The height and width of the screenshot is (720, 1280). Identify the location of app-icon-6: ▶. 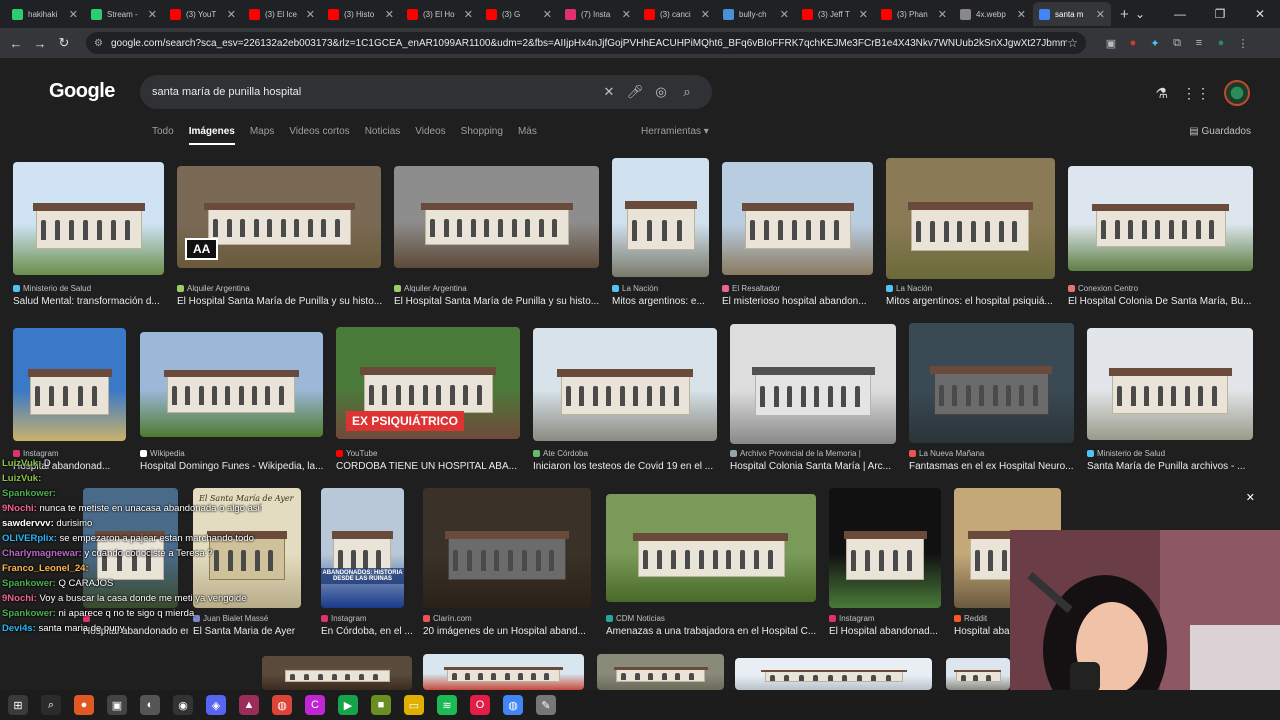
(348, 705).